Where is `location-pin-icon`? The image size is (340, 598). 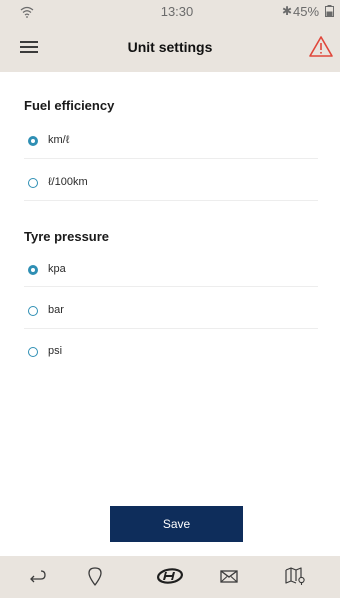
location-pin-icon is located at coordinates (95, 577).